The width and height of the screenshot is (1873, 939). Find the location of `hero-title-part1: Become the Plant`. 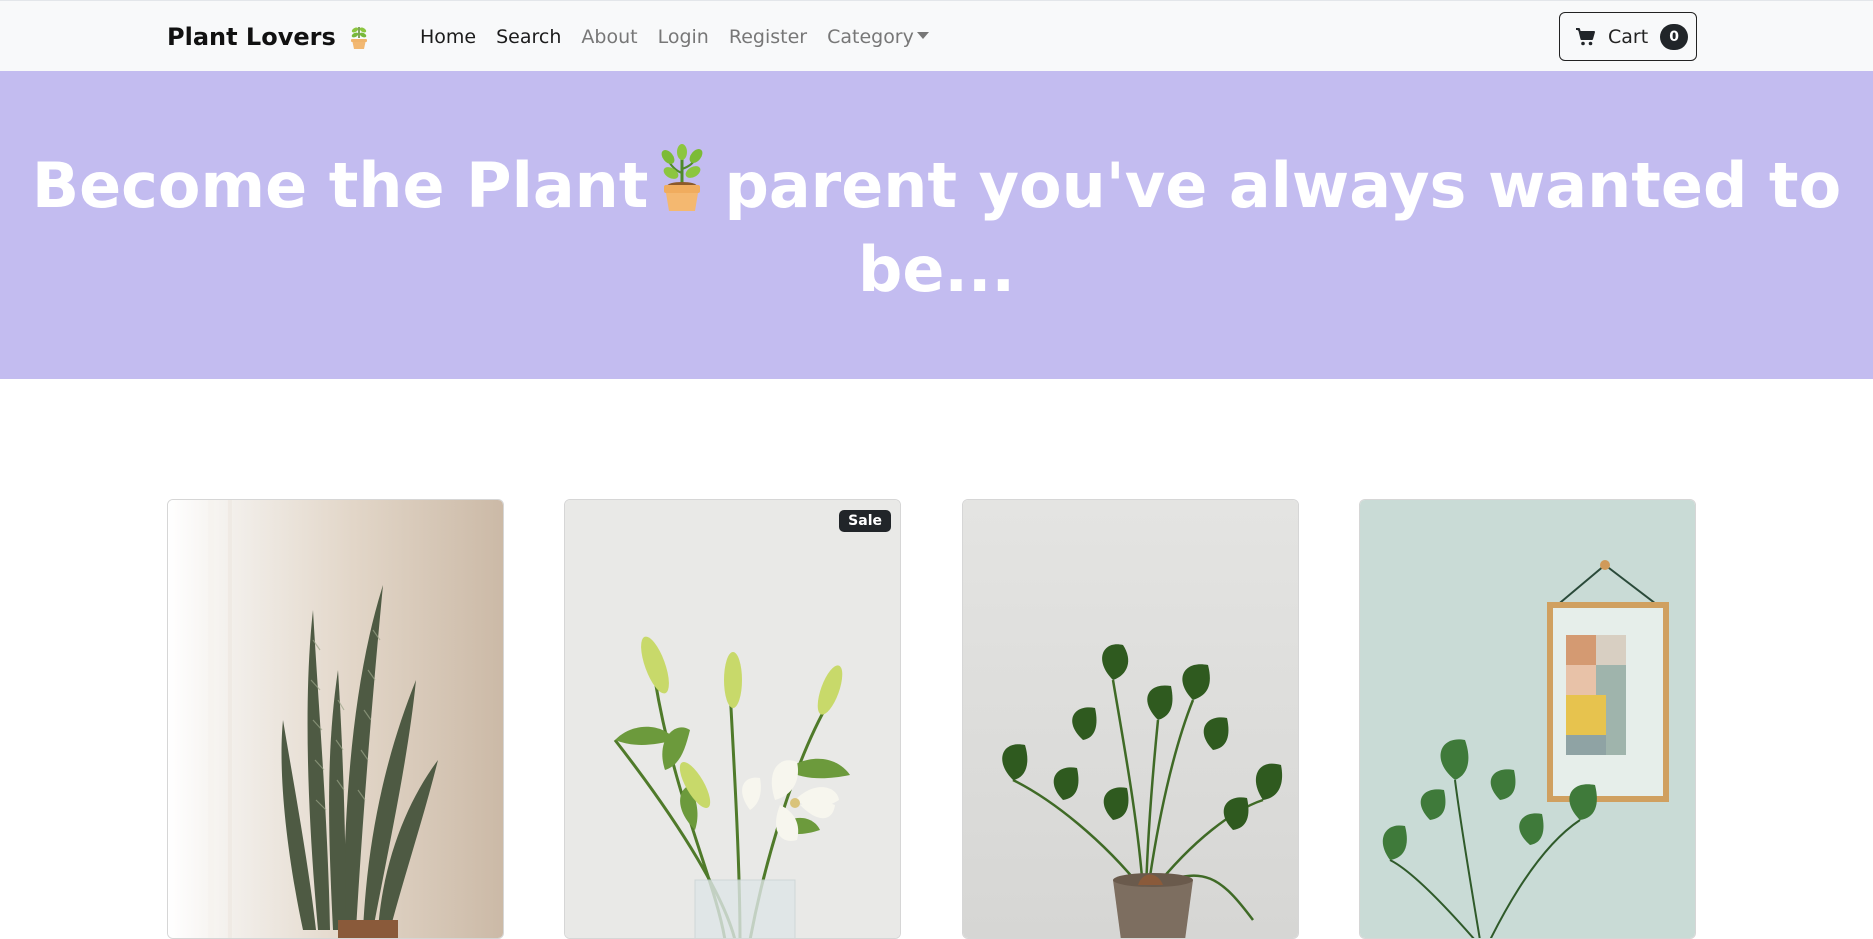

hero-title-part1: Become the Plant is located at coordinates (340, 185).